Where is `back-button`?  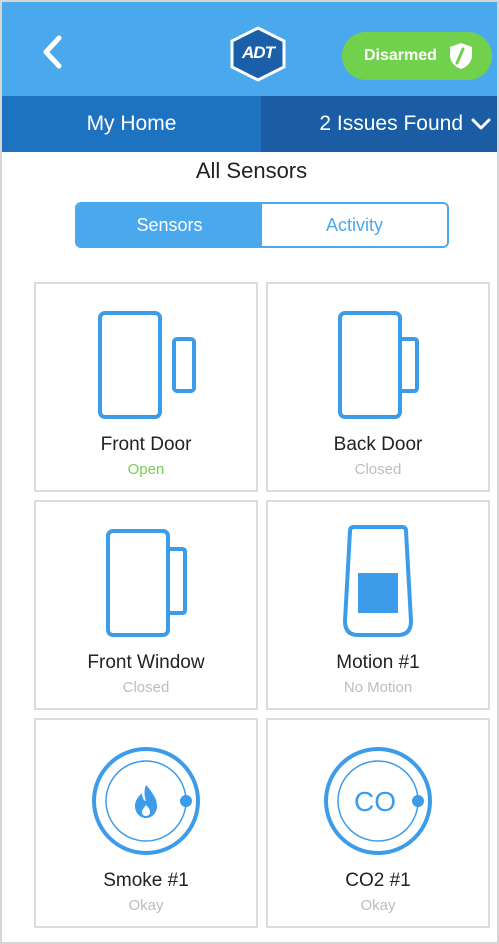 back-button is located at coordinates (52, 52).